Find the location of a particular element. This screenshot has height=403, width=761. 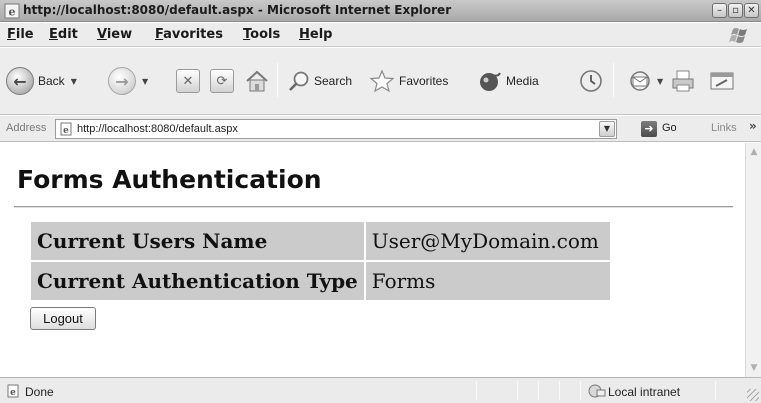

mail-icon is located at coordinates (640, 81).